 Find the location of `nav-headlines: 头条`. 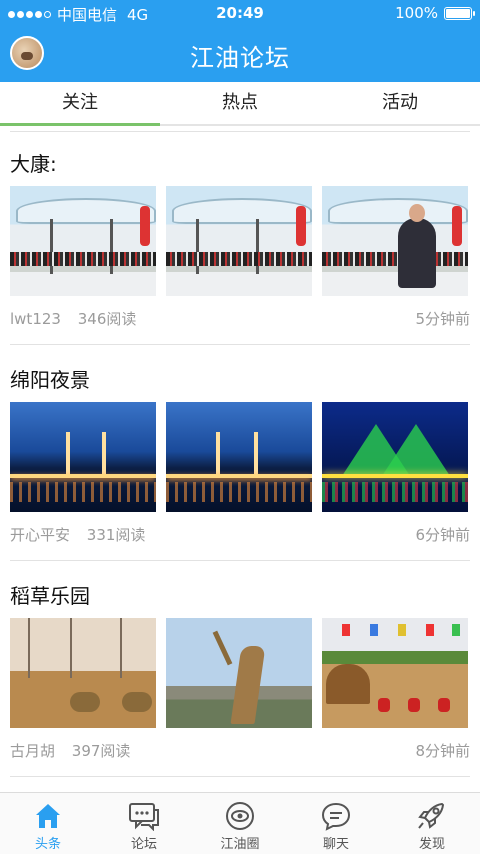

nav-headlines: 头条 is located at coordinates (48, 823).